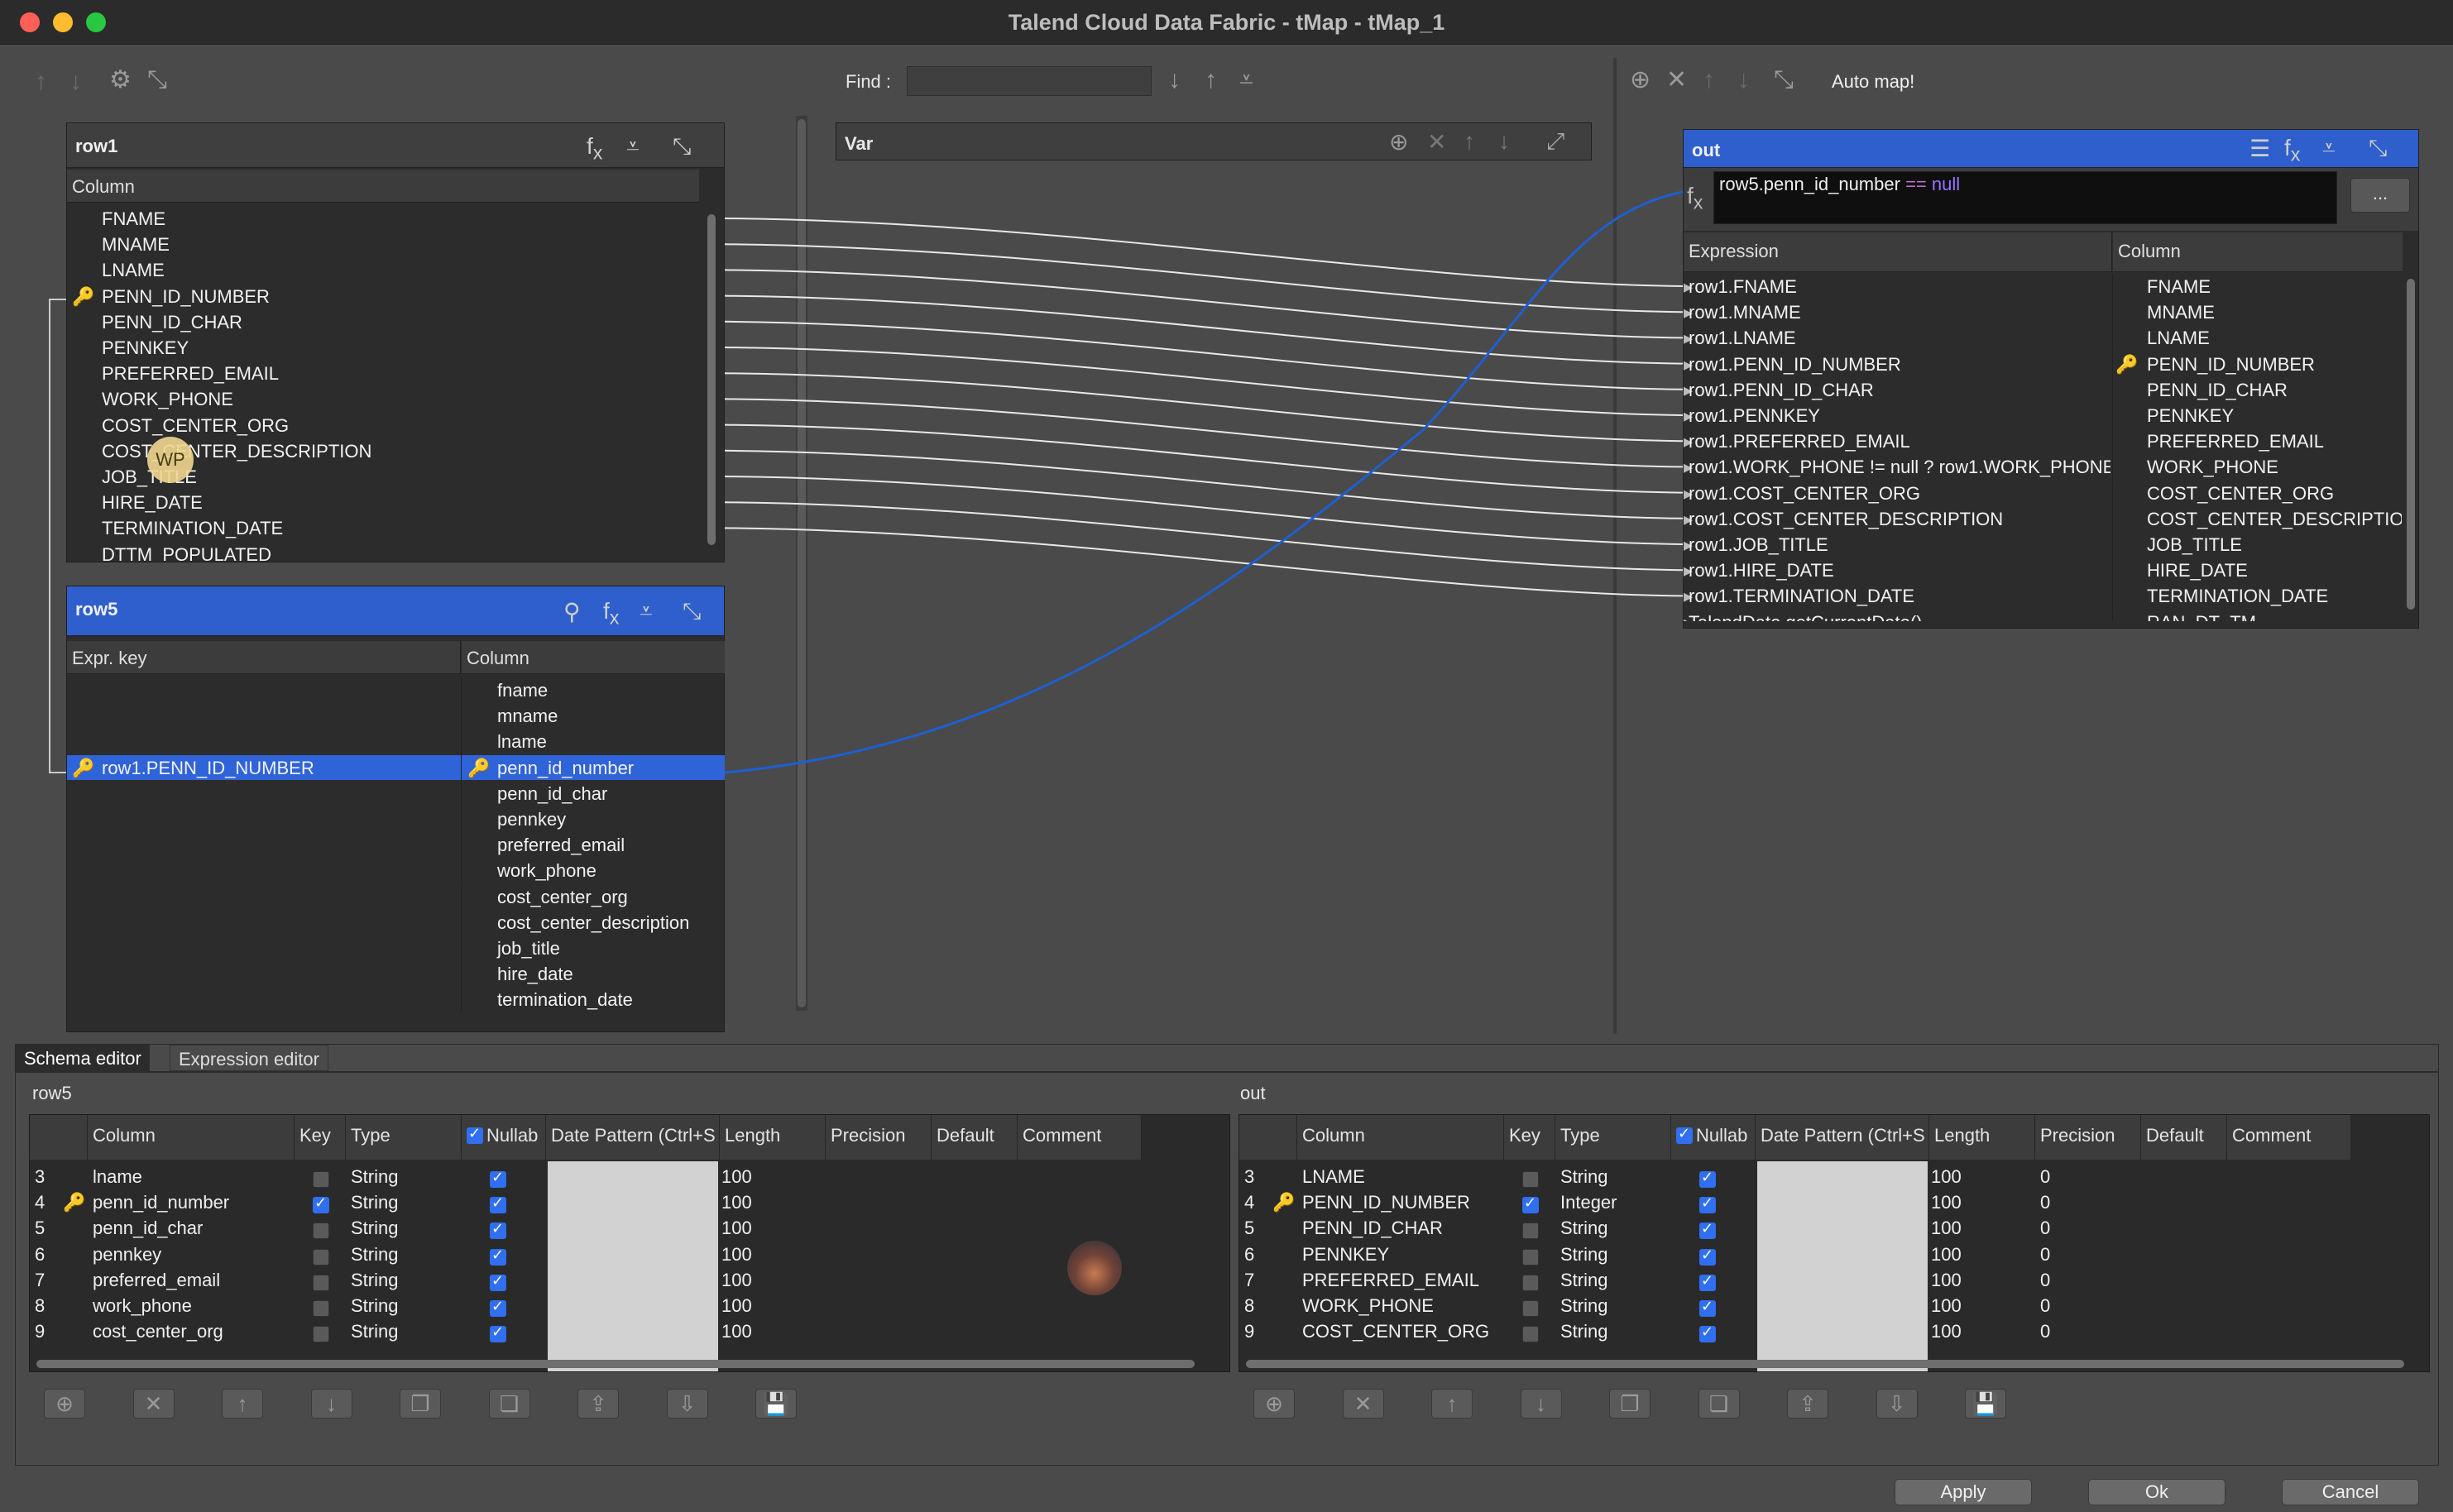 The height and width of the screenshot is (1512, 2453). Describe the element at coordinates (120, 80) in the screenshot. I see `gear-icon: ⚙` at that location.